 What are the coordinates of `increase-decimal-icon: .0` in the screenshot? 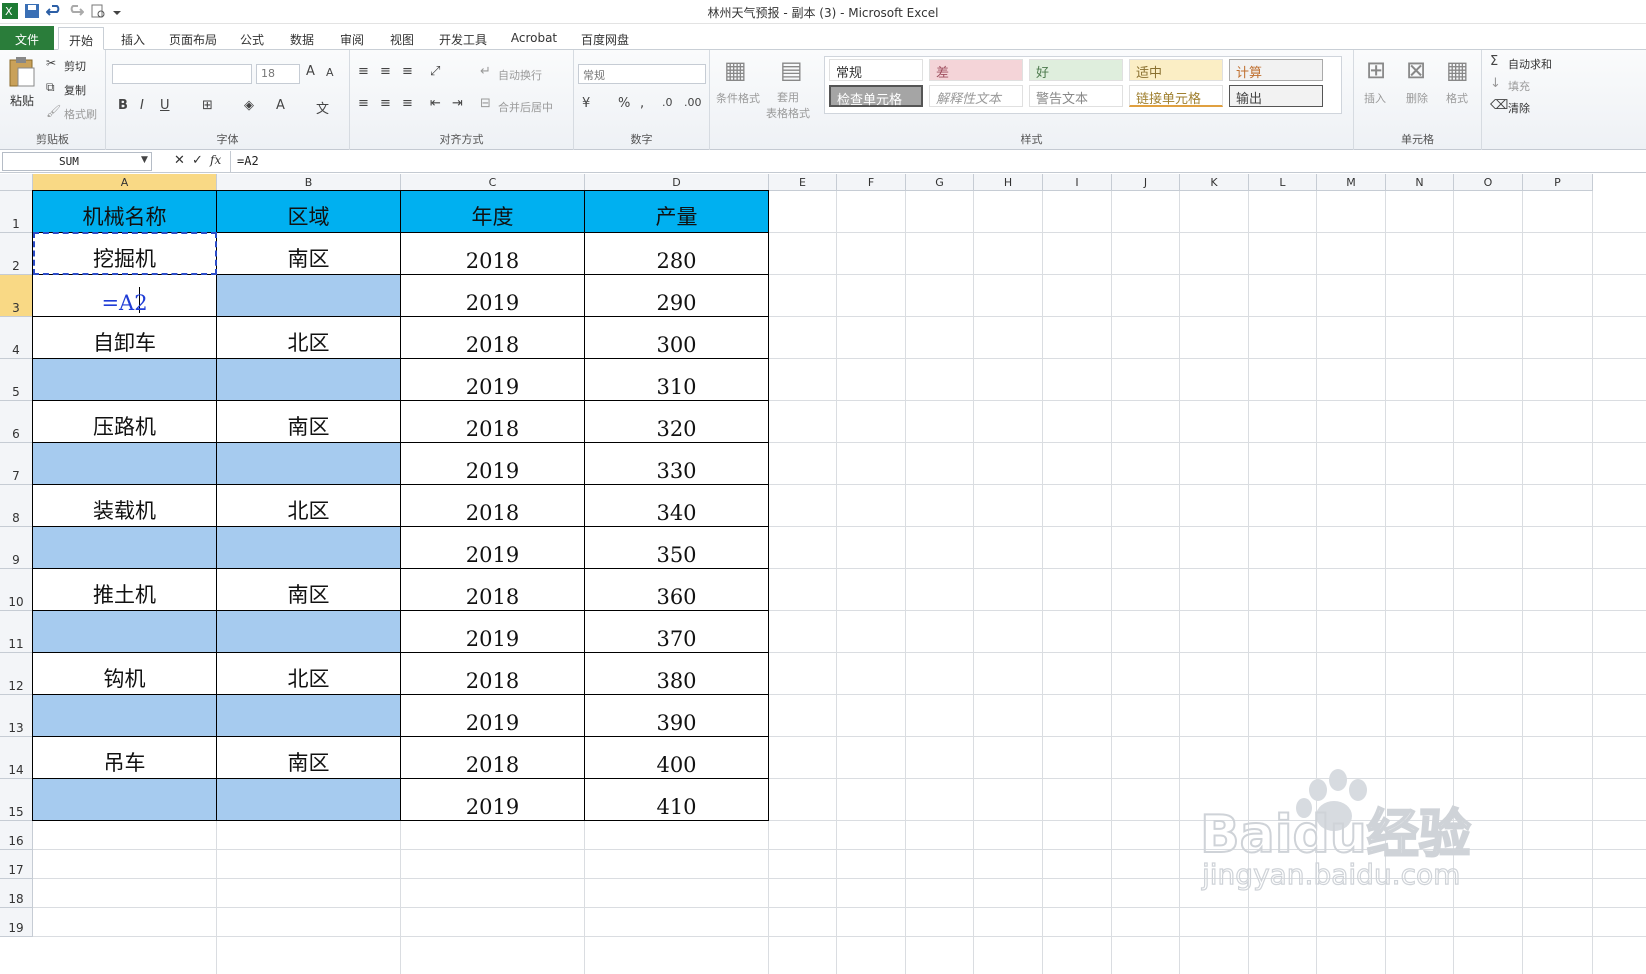 It's located at (667, 102).